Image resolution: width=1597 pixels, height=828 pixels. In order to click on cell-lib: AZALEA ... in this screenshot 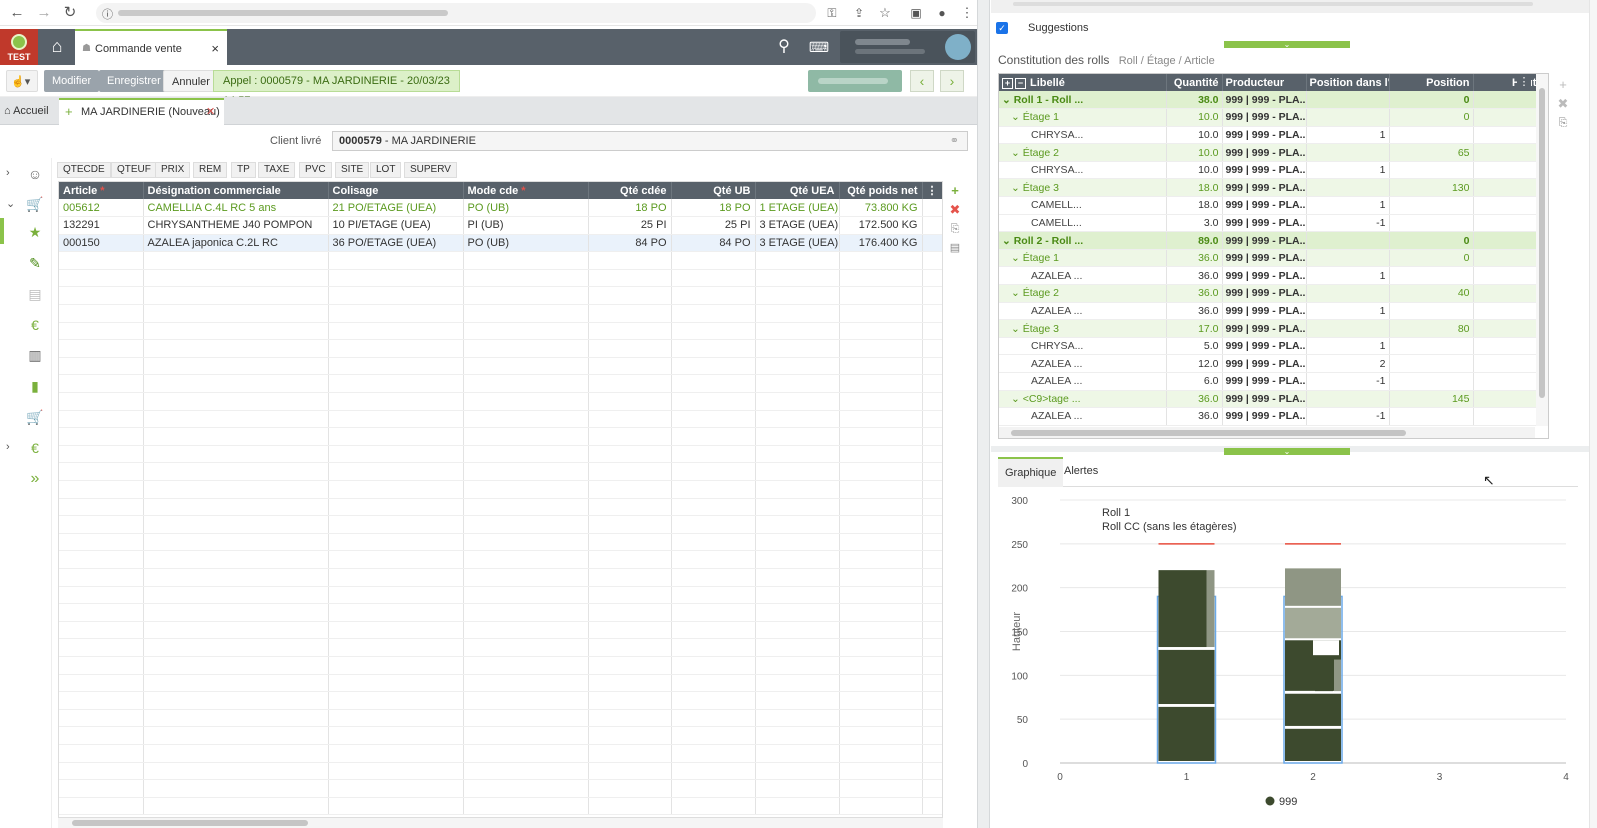, I will do `click(1083, 311)`.